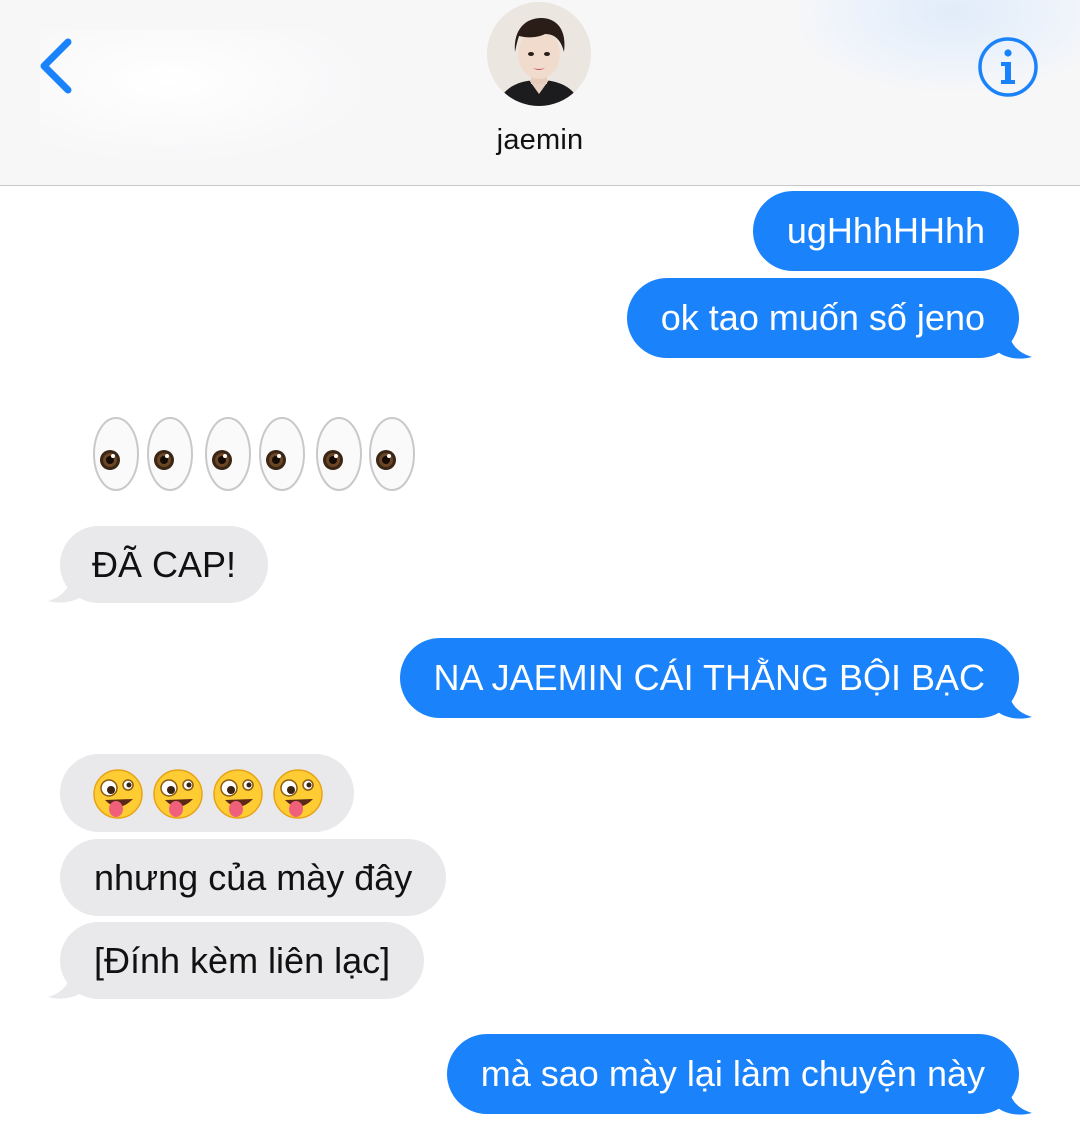 This screenshot has width=1080, height=1121. Describe the element at coordinates (709, 678) in the screenshot. I see `outgoing-message: NA JAEMIN CÁI THẰNG BỘI BẠC` at that location.